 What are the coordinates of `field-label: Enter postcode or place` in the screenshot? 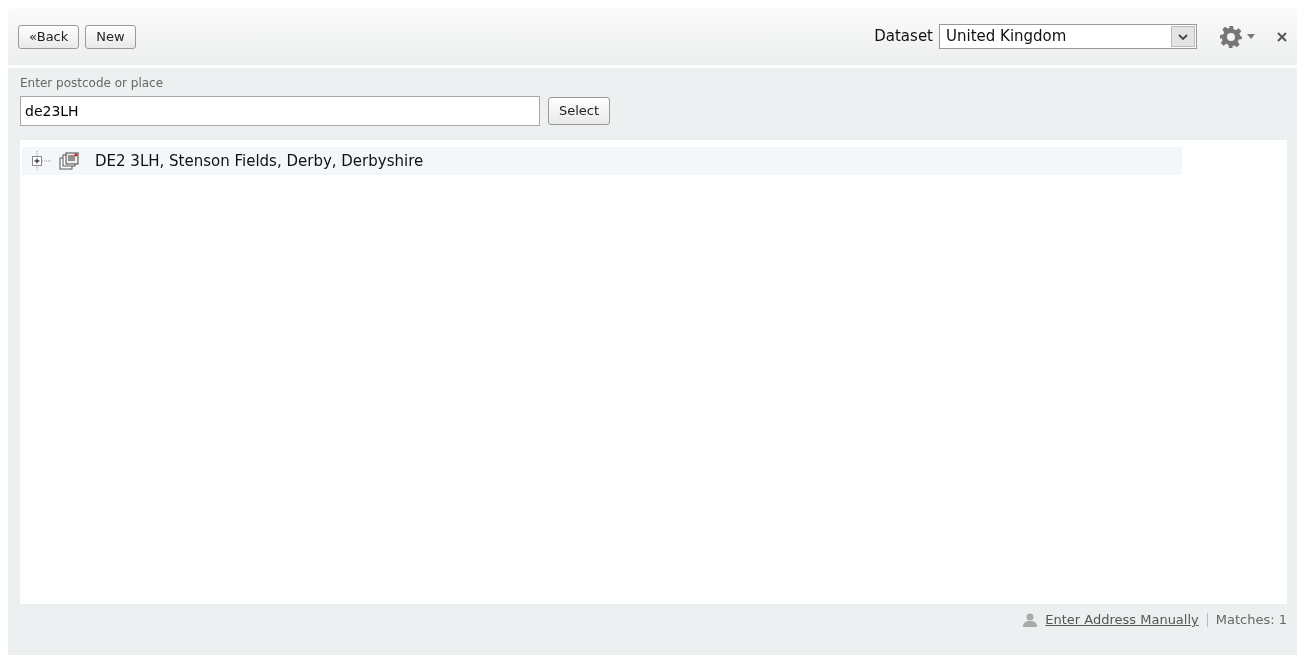 It's located at (92, 83).